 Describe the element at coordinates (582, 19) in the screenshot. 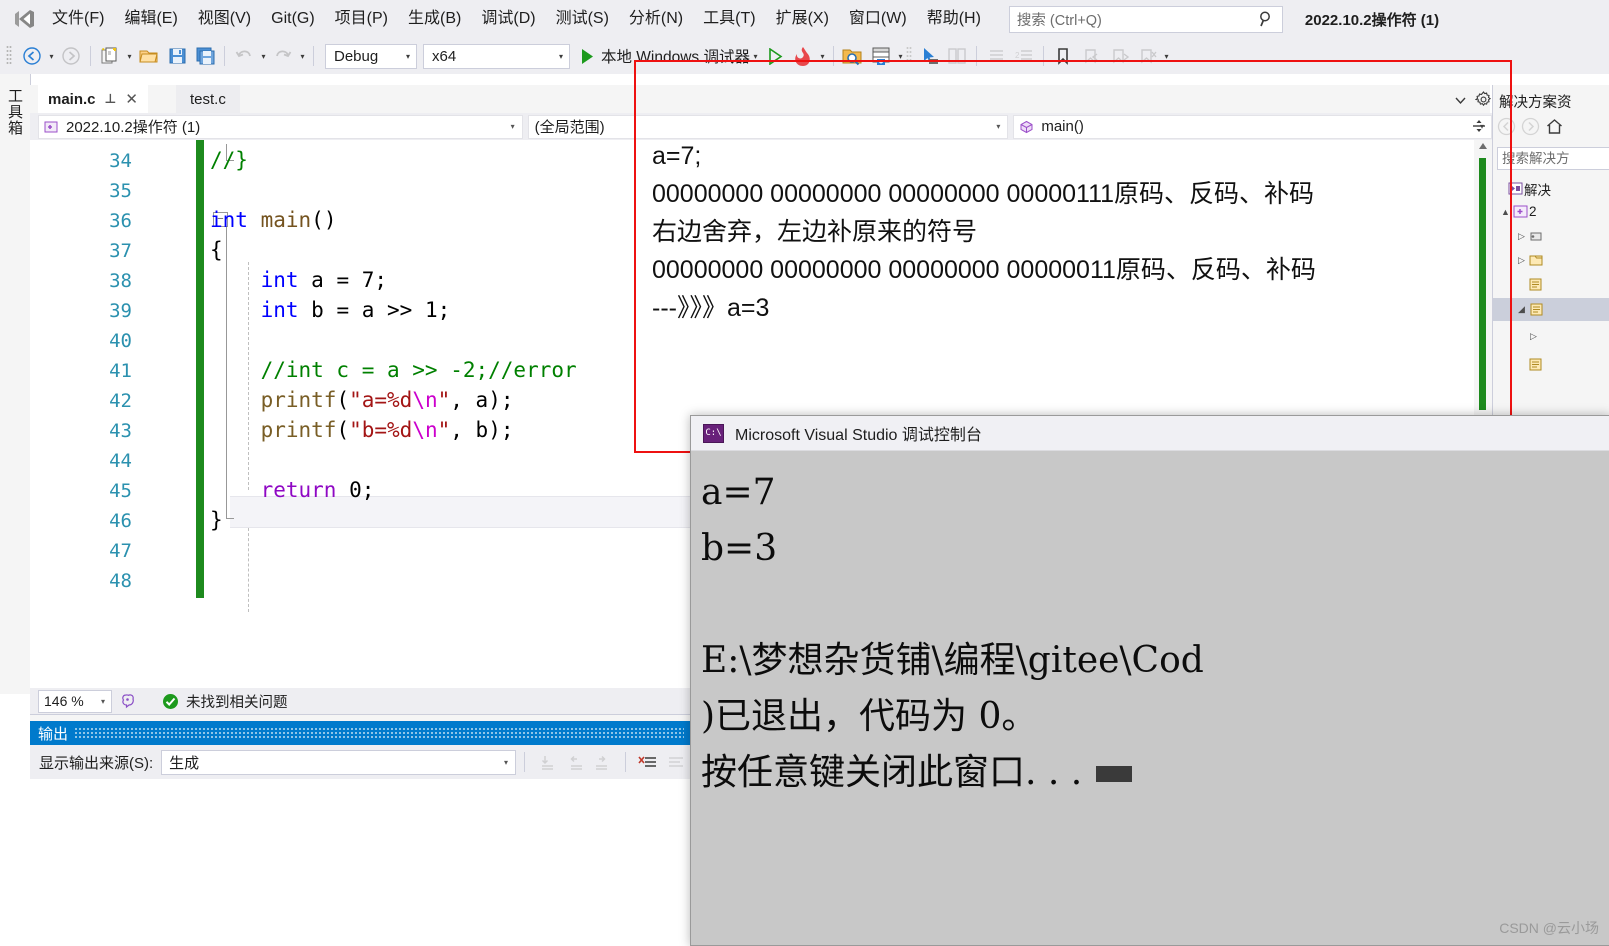

I see `menu-test: 测试(S)` at that location.